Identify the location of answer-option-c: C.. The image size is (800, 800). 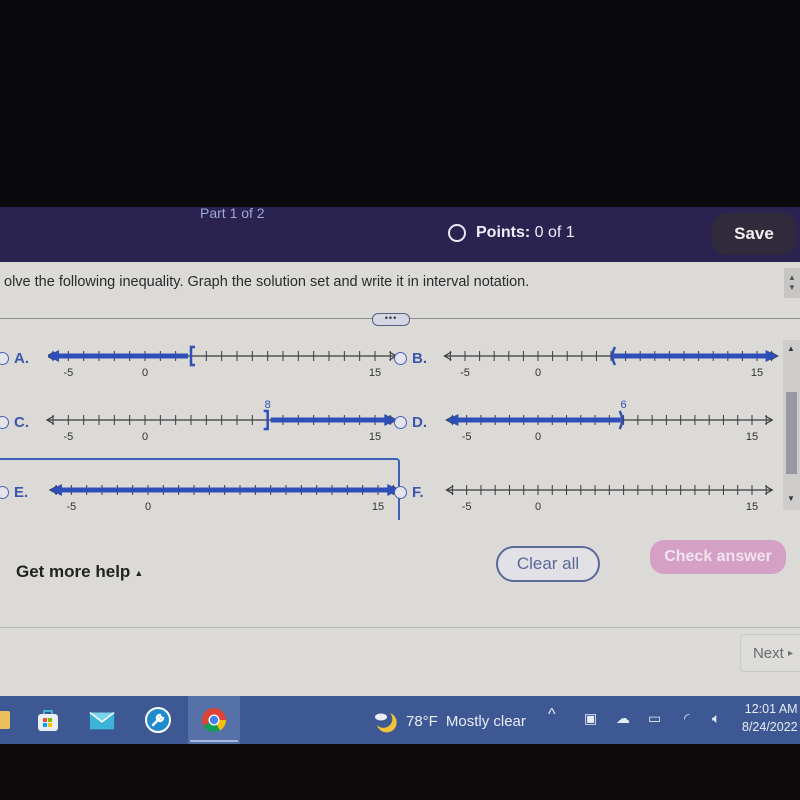
(14, 422).